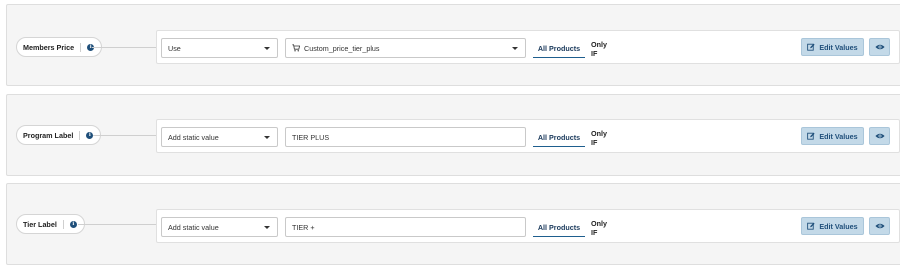 The width and height of the screenshot is (900, 268). Describe the element at coordinates (405, 227) in the screenshot. I see `static-value-input: TIER +` at that location.